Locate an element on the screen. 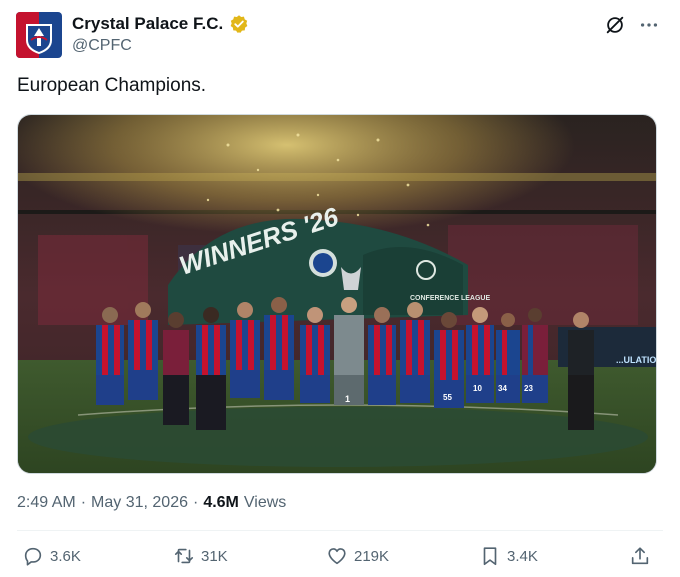  views-count: 4.6M is located at coordinates (221, 502).